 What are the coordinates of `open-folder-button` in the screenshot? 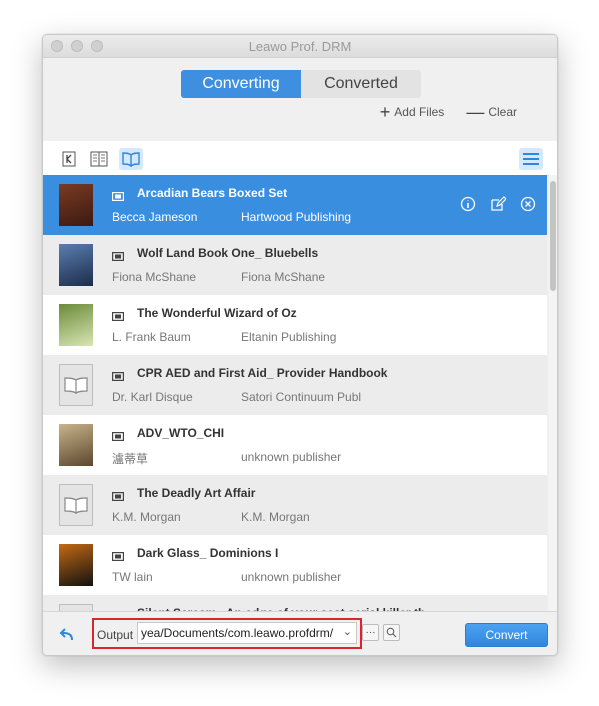 It's located at (391, 632).